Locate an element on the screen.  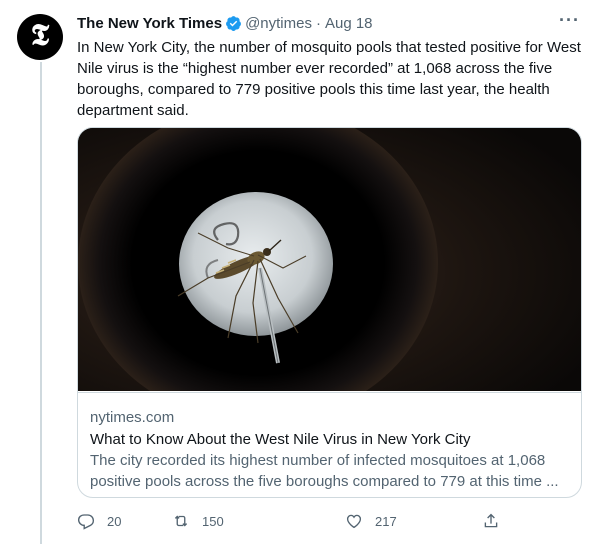
share-icon is located at coordinates (491, 520).